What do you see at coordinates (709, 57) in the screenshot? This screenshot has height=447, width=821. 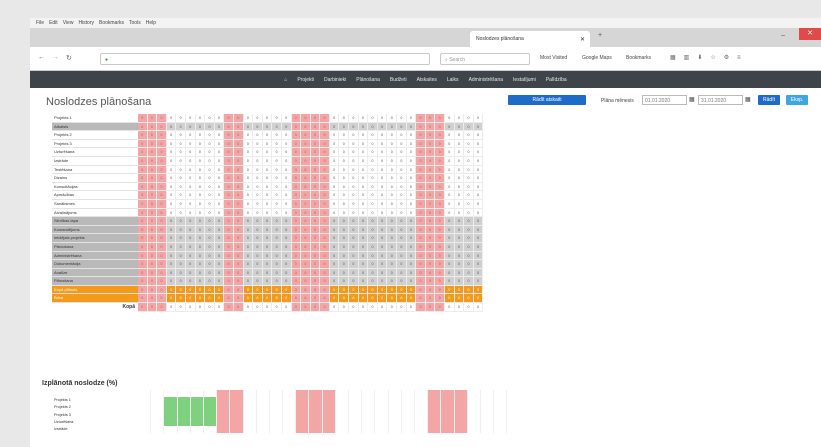 I see `toolbar-icons: ▦▥⬇☆⚙≡` at bounding box center [709, 57].